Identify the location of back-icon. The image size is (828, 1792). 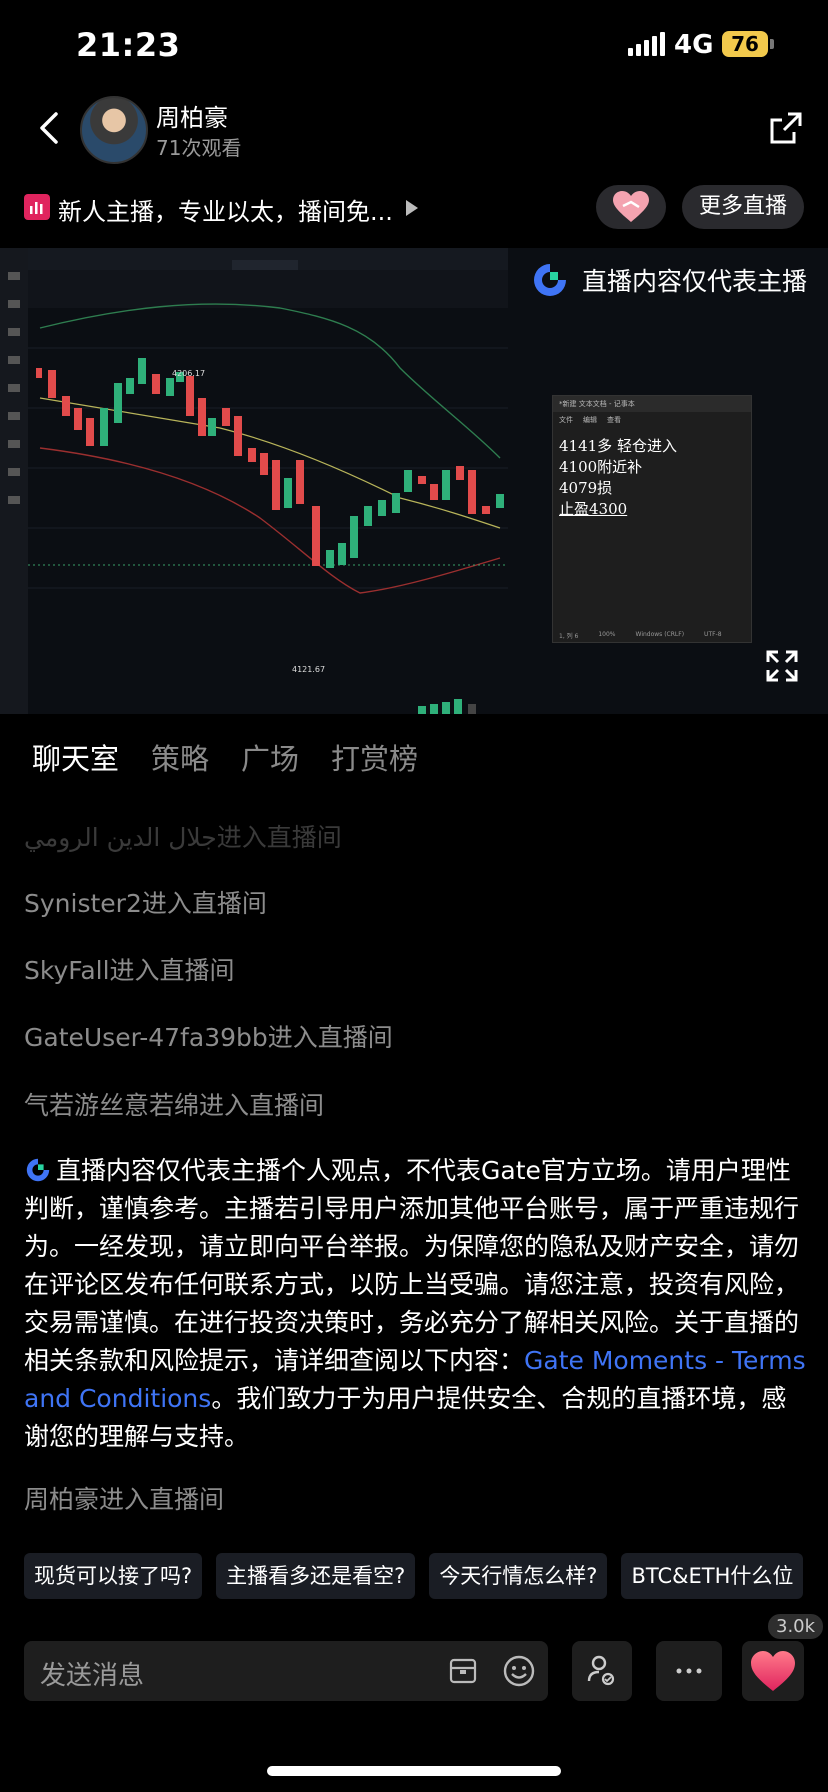
(50, 128).